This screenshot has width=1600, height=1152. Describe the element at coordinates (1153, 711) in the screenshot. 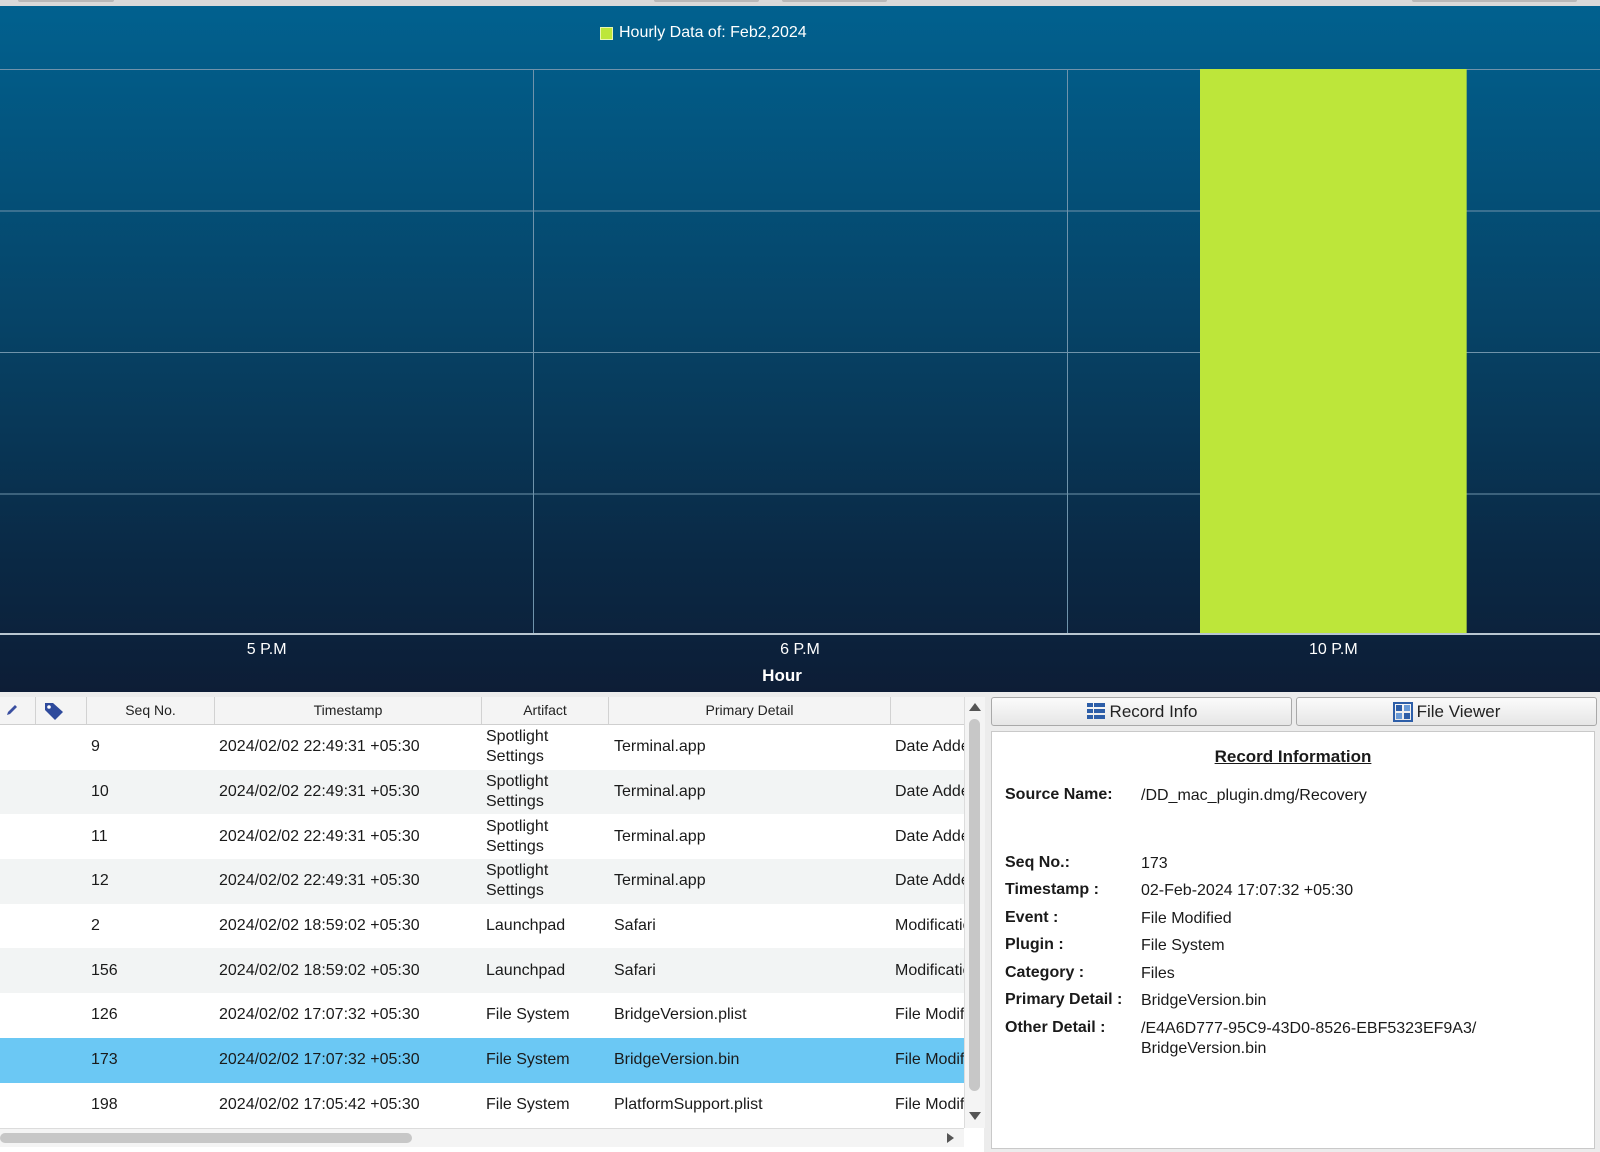

I see `record-info-tab-label: Record Info` at that location.